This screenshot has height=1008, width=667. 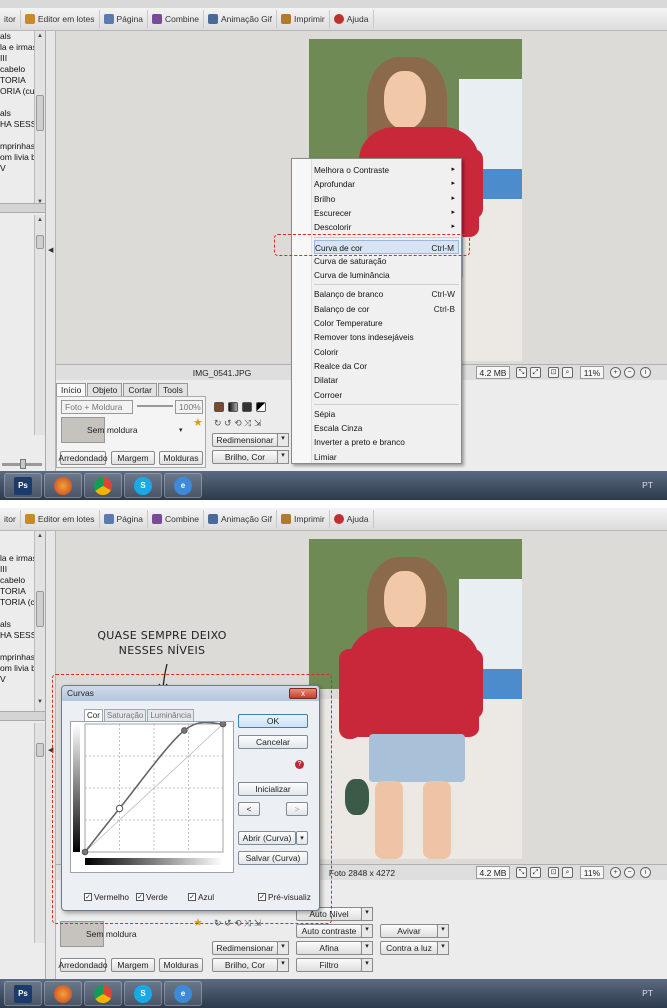 I want to click on preview-scrollbar, so click(x=39, y=833).